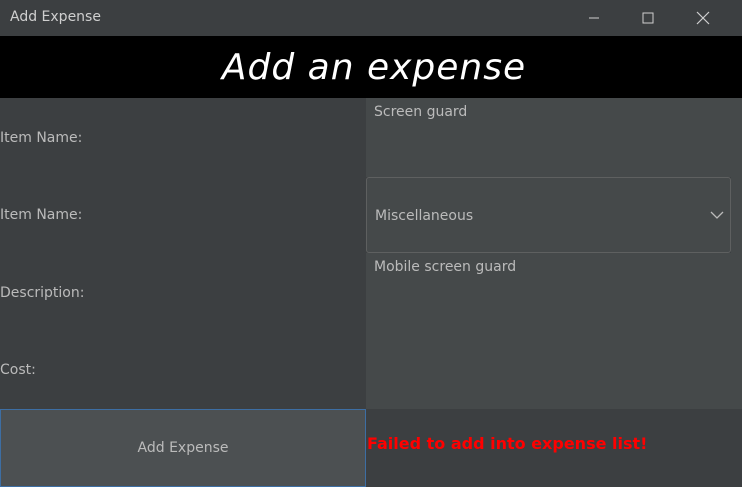  What do you see at coordinates (183, 448) in the screenshot?
I see `add-expense-button: Add Expense` at bounding box center [183, 448].